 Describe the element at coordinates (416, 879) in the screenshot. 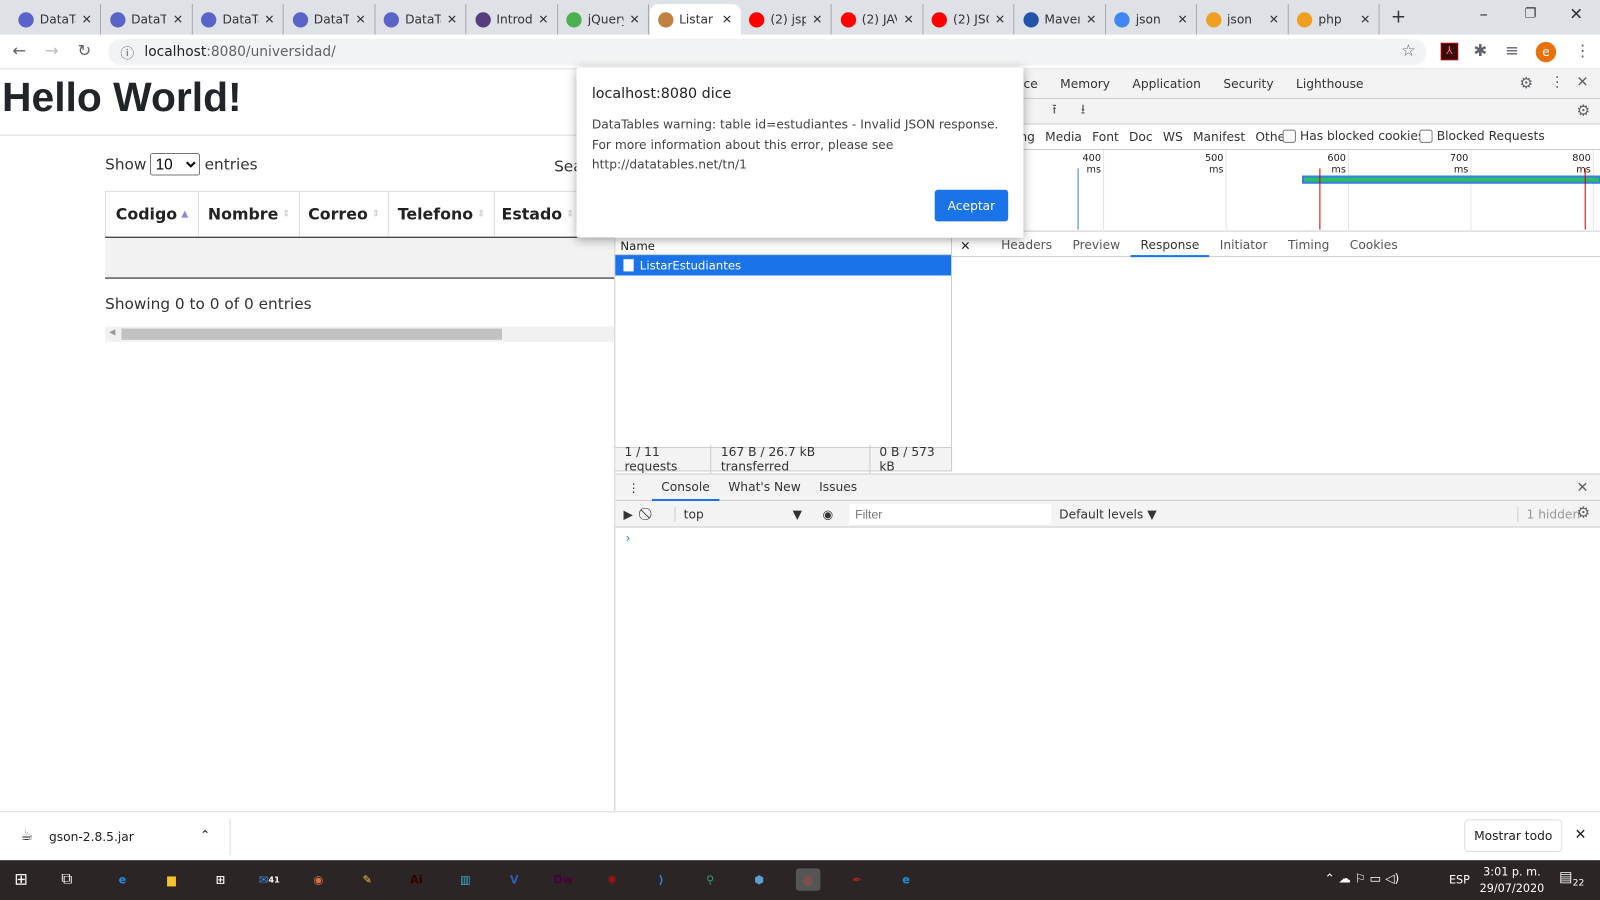

I see `illustrator-icon: Ai` at that location.